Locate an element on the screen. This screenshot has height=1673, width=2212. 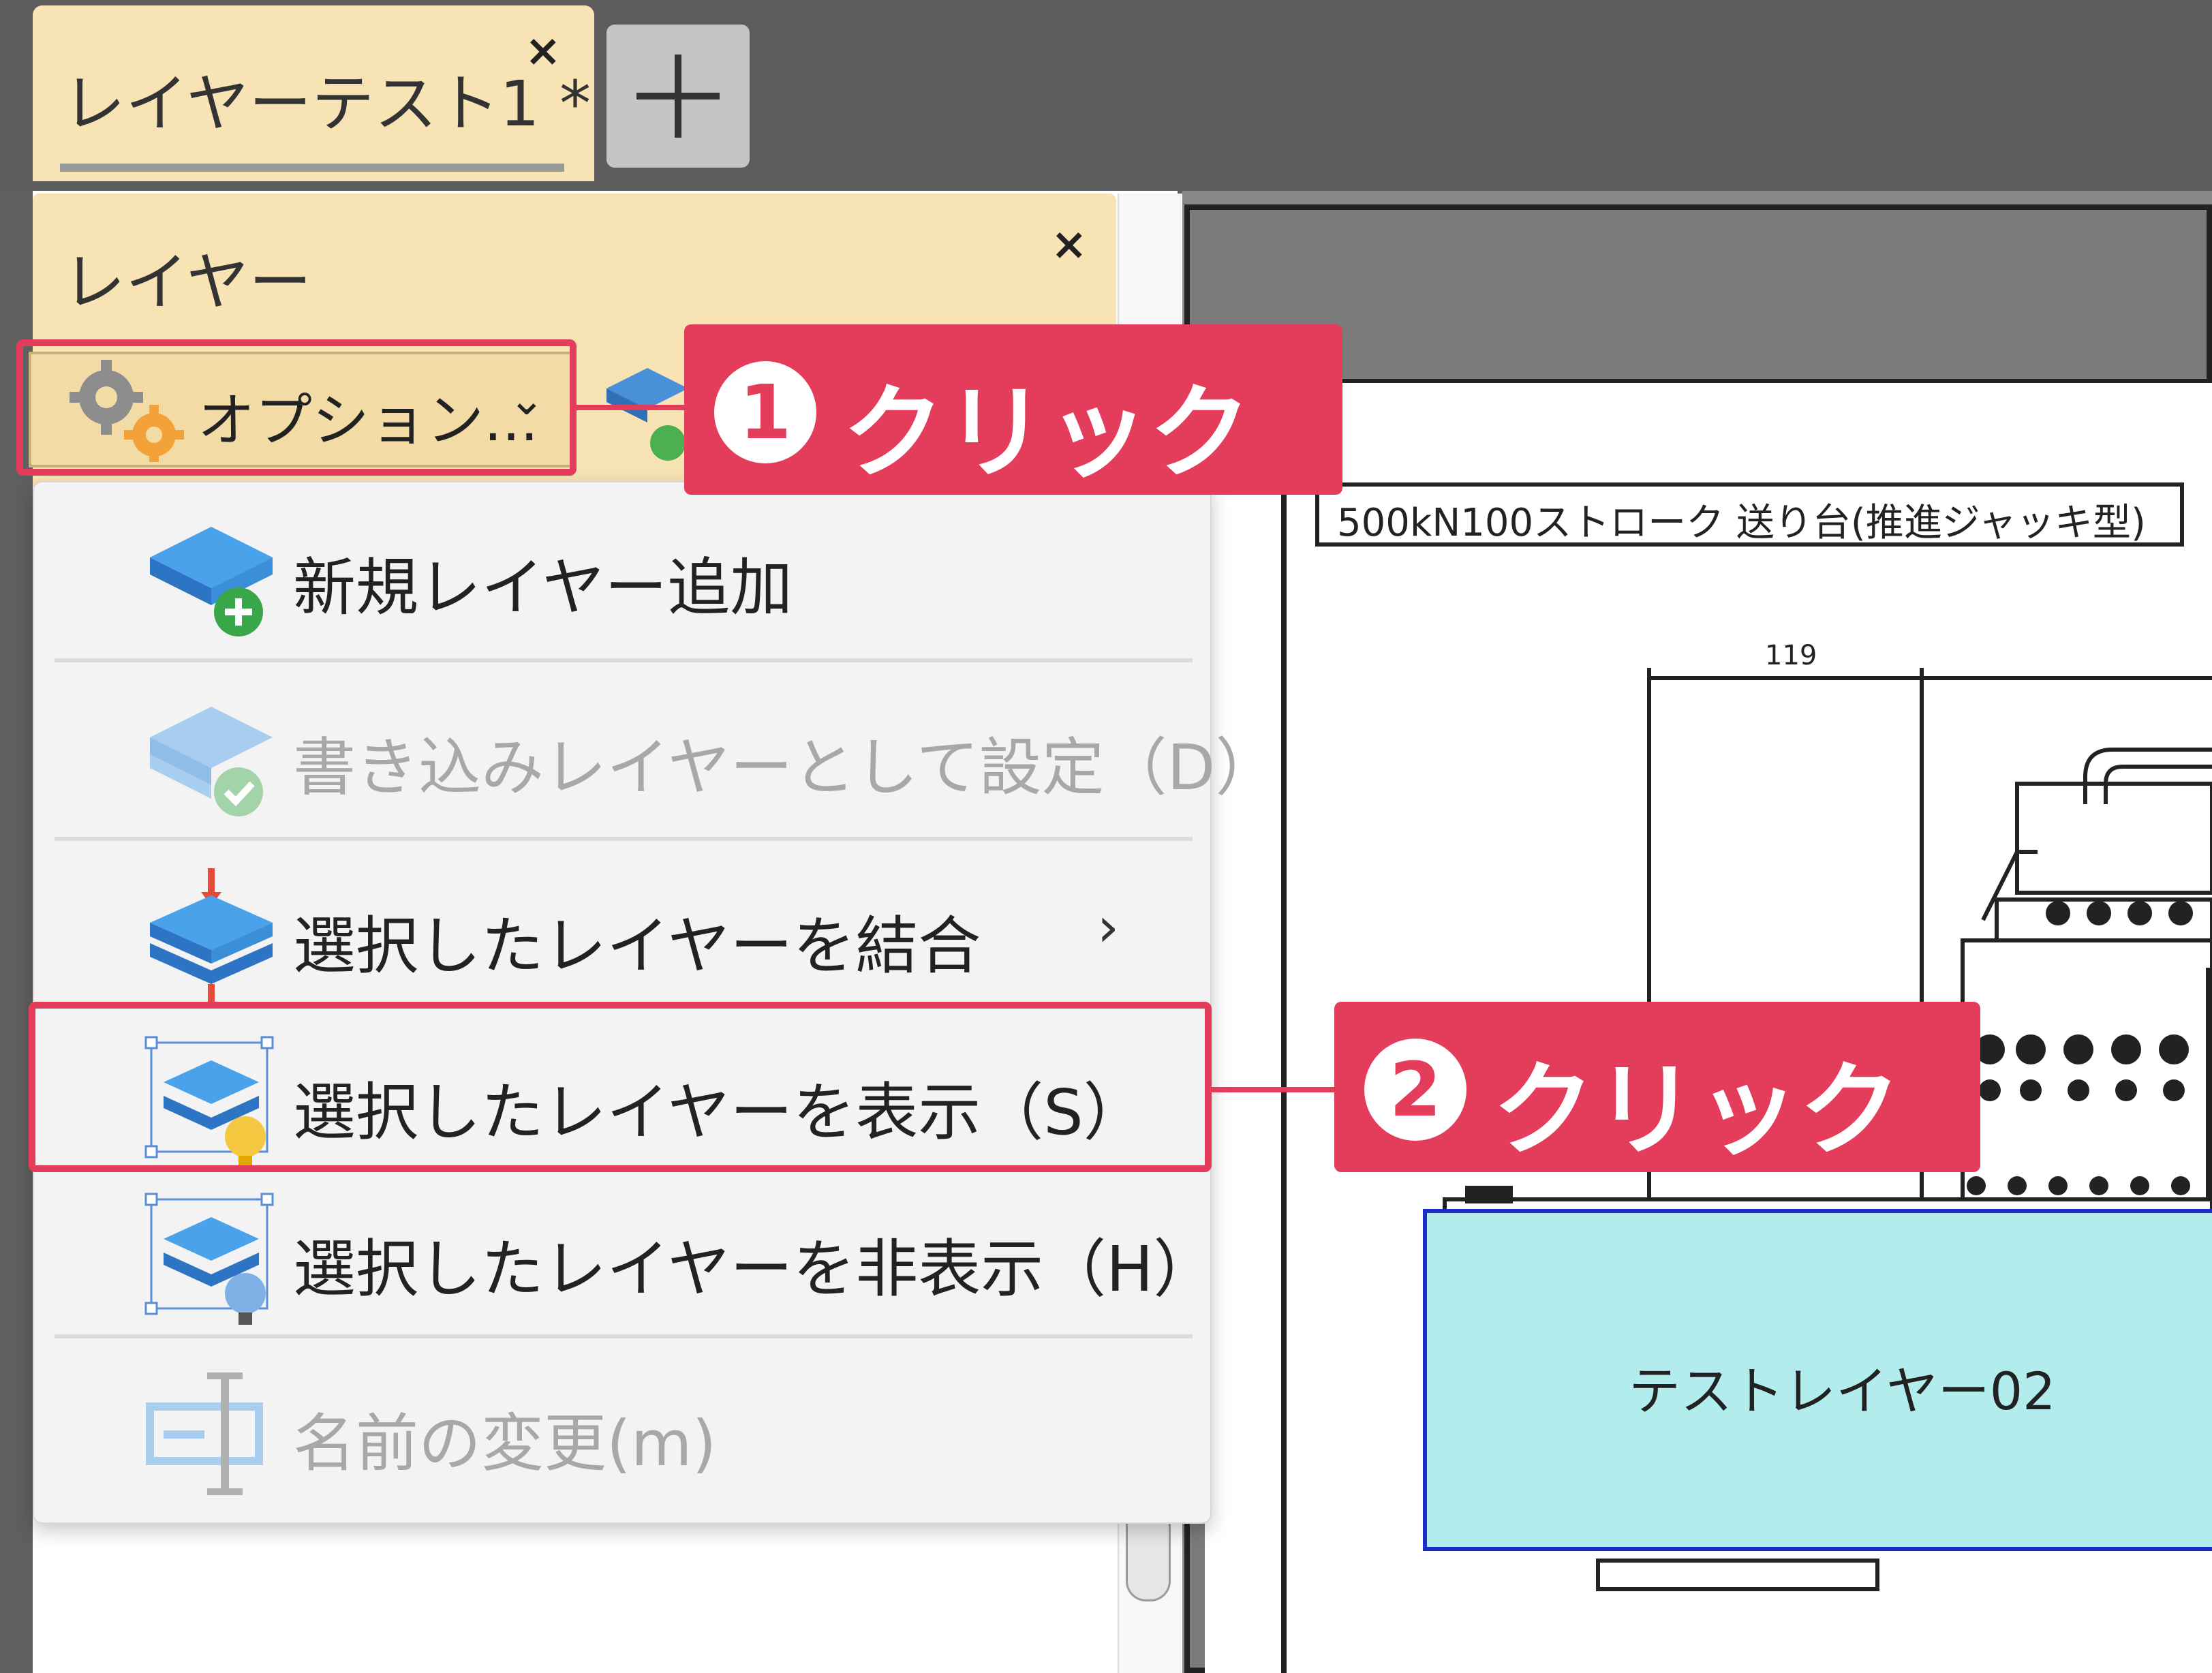
menu-item-set-write-layer: 書き込みレイヤーとして設定（D） is located at coordinates (656, 748).